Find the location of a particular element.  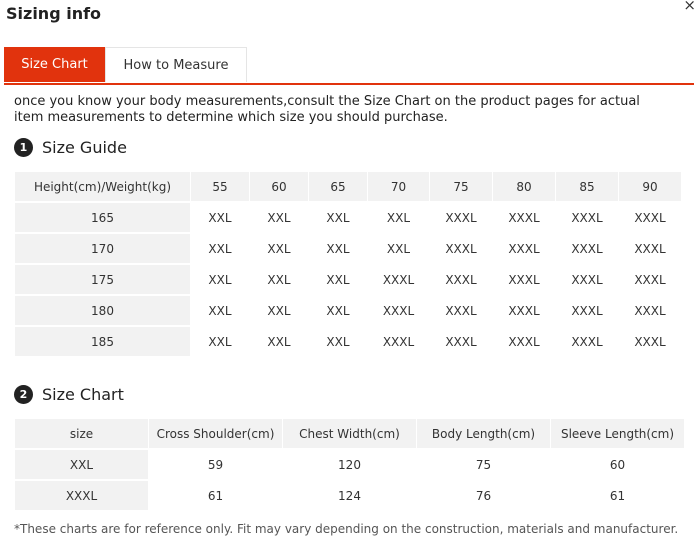

table-row: 170 XXL XXL XXL XXL XXXL XXXL XXXL XXXL is located at coordinates (348, 248).